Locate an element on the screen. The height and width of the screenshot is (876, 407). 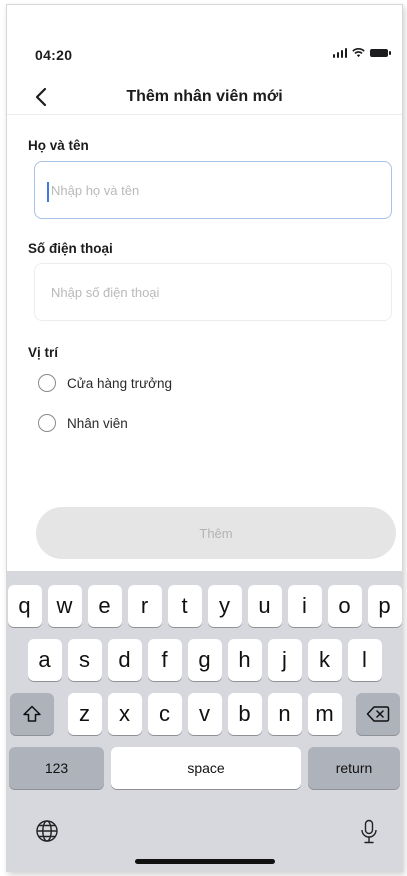
status-time: 04:20 is located at coordinates (54, 55).